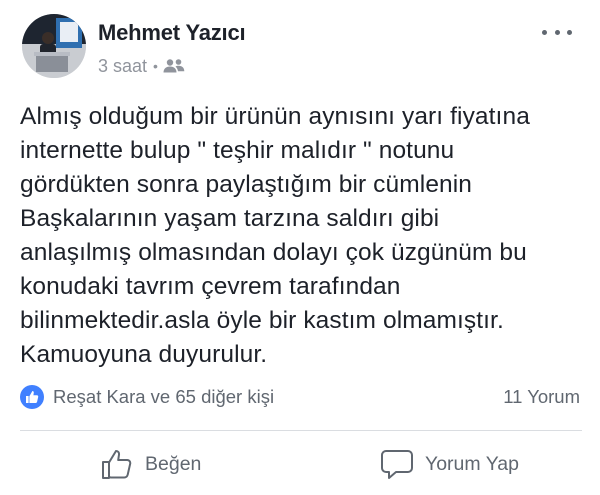  Describe the element at coordinates (472, 463) in the screenshot. I see `comment-label: Yorum Yap` at that location.